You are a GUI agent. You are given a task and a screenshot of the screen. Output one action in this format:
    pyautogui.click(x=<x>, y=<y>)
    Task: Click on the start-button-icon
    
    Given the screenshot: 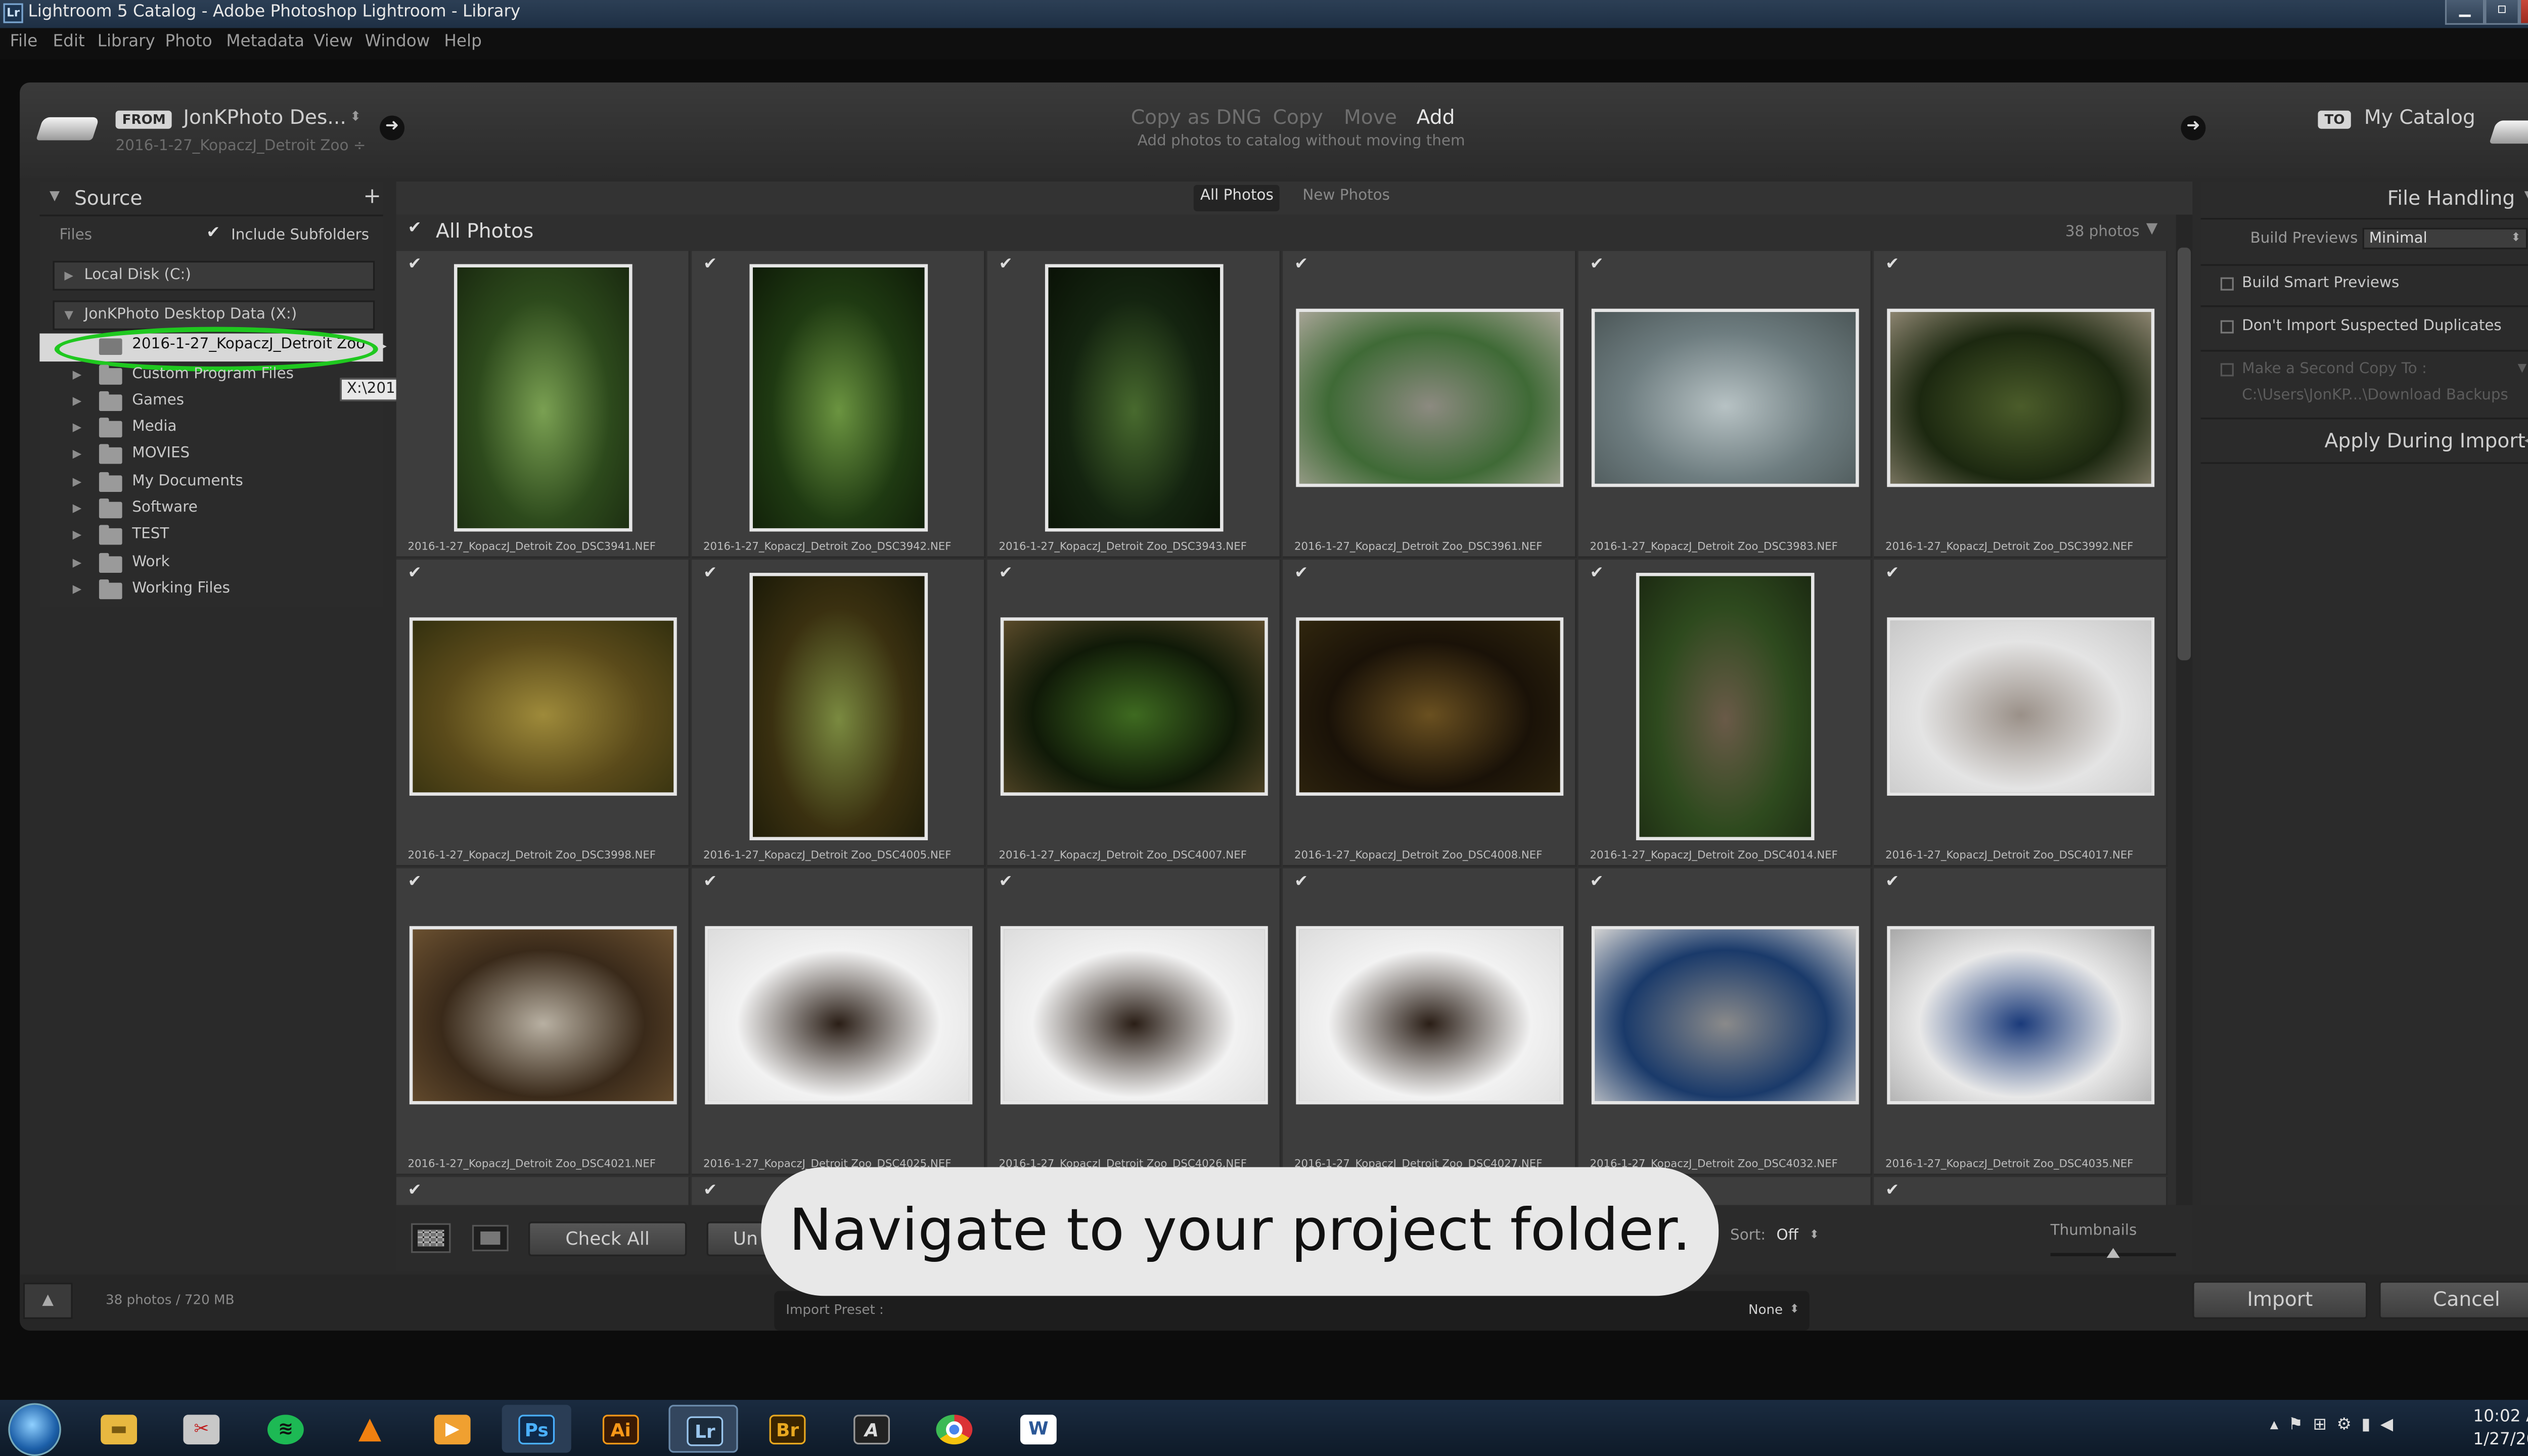 What is the action you would take?
    pyautogui.click(x=34, y=1429)
    